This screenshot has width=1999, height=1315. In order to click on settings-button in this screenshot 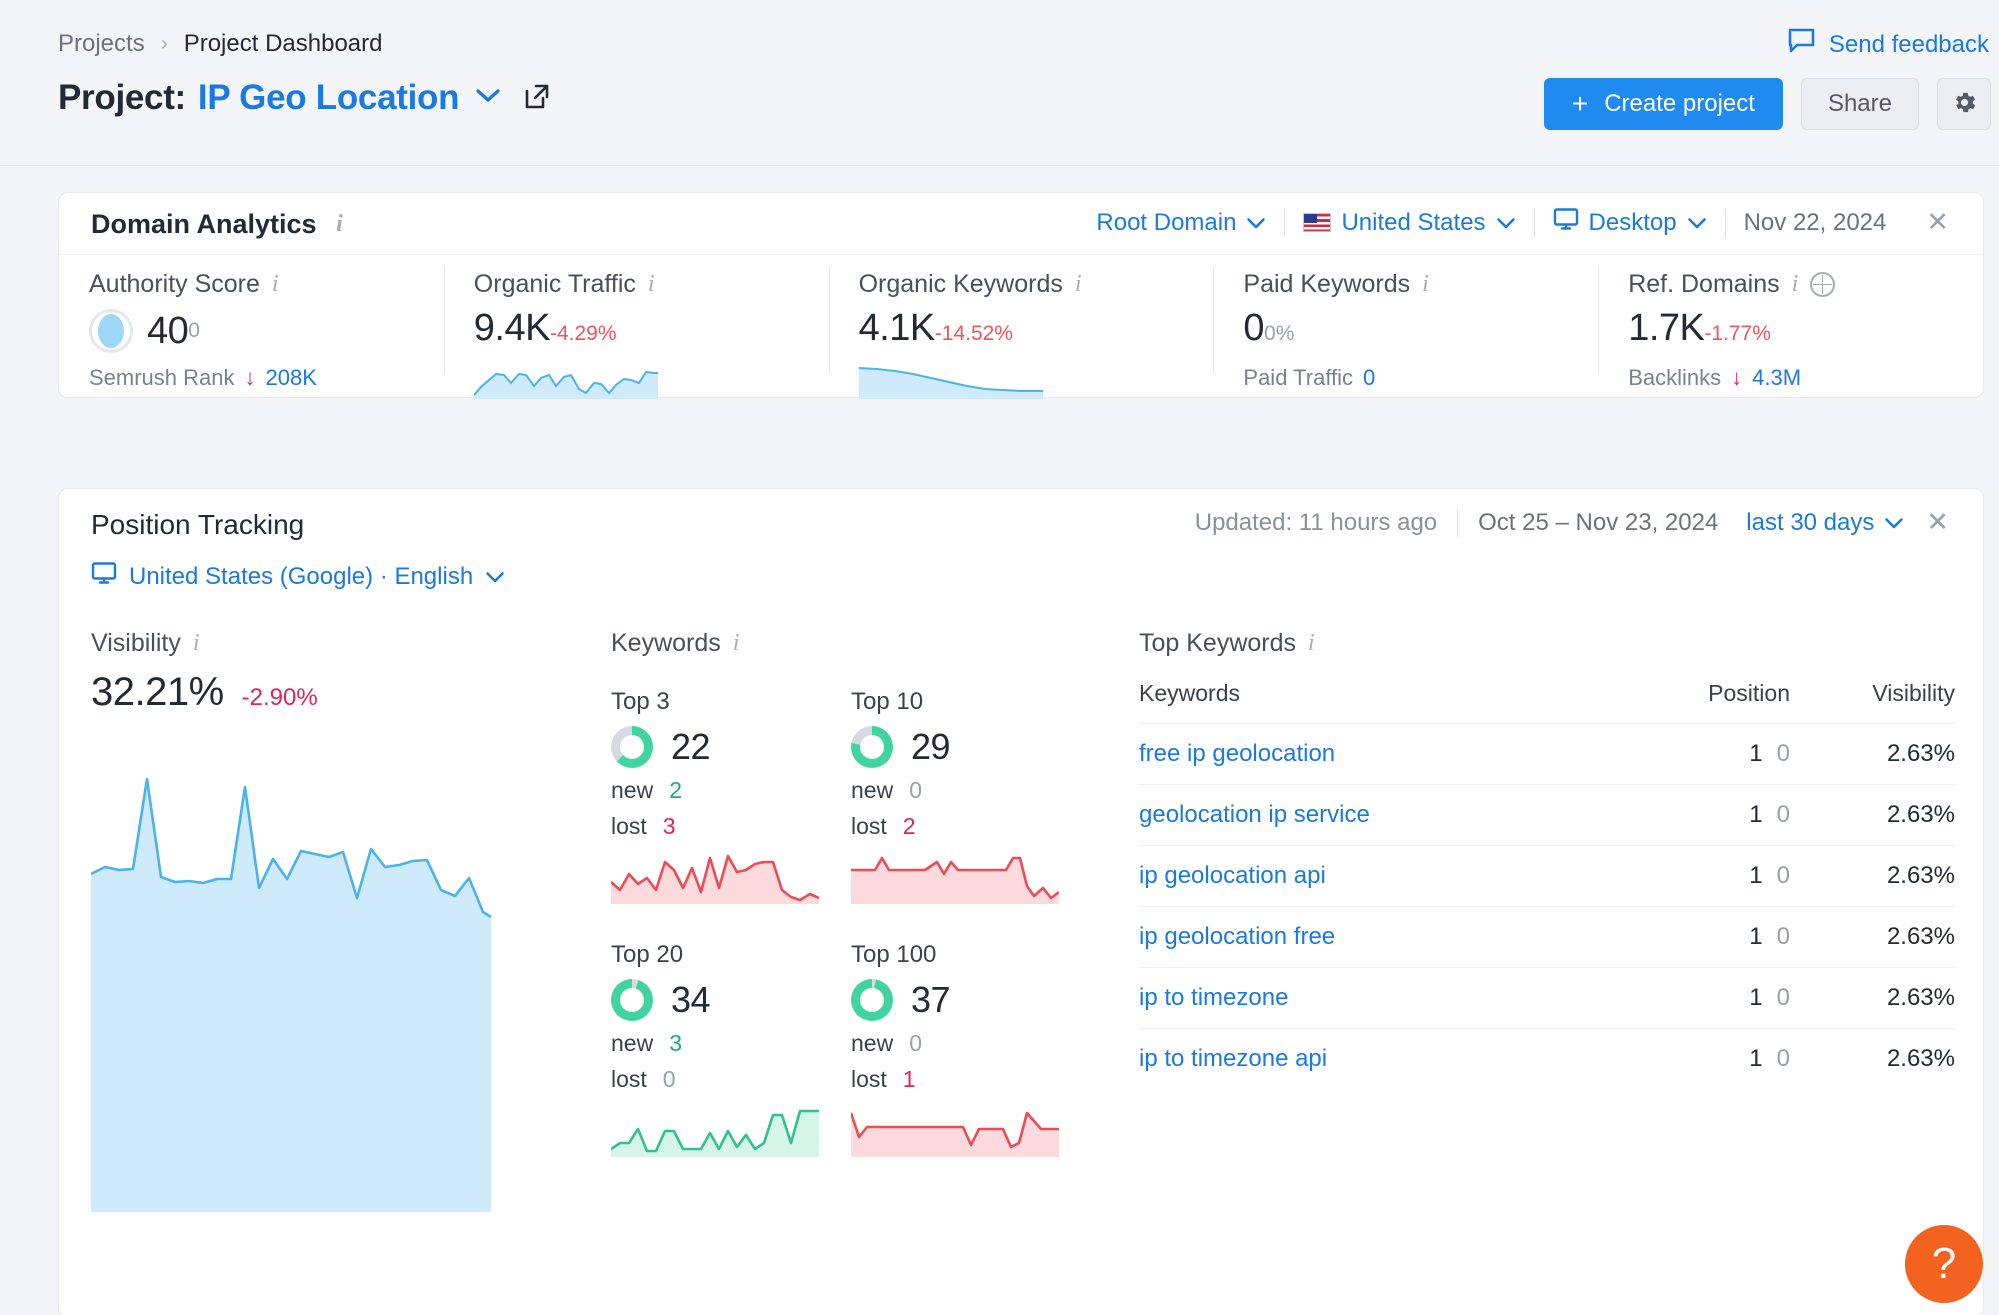, I will do `click(1964, 104)`.